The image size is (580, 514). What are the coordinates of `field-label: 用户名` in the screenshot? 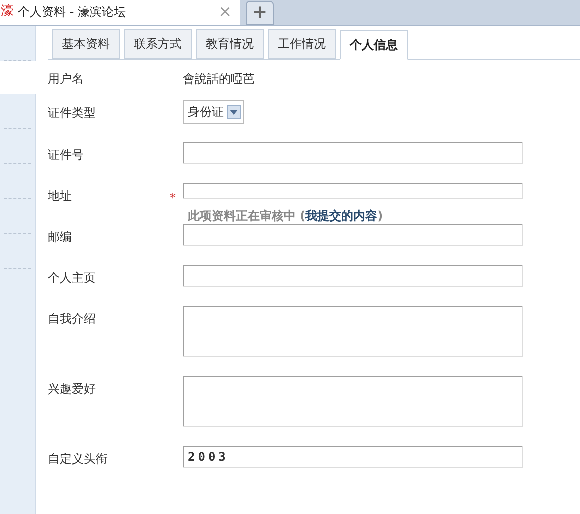 It's located at (66, 79).